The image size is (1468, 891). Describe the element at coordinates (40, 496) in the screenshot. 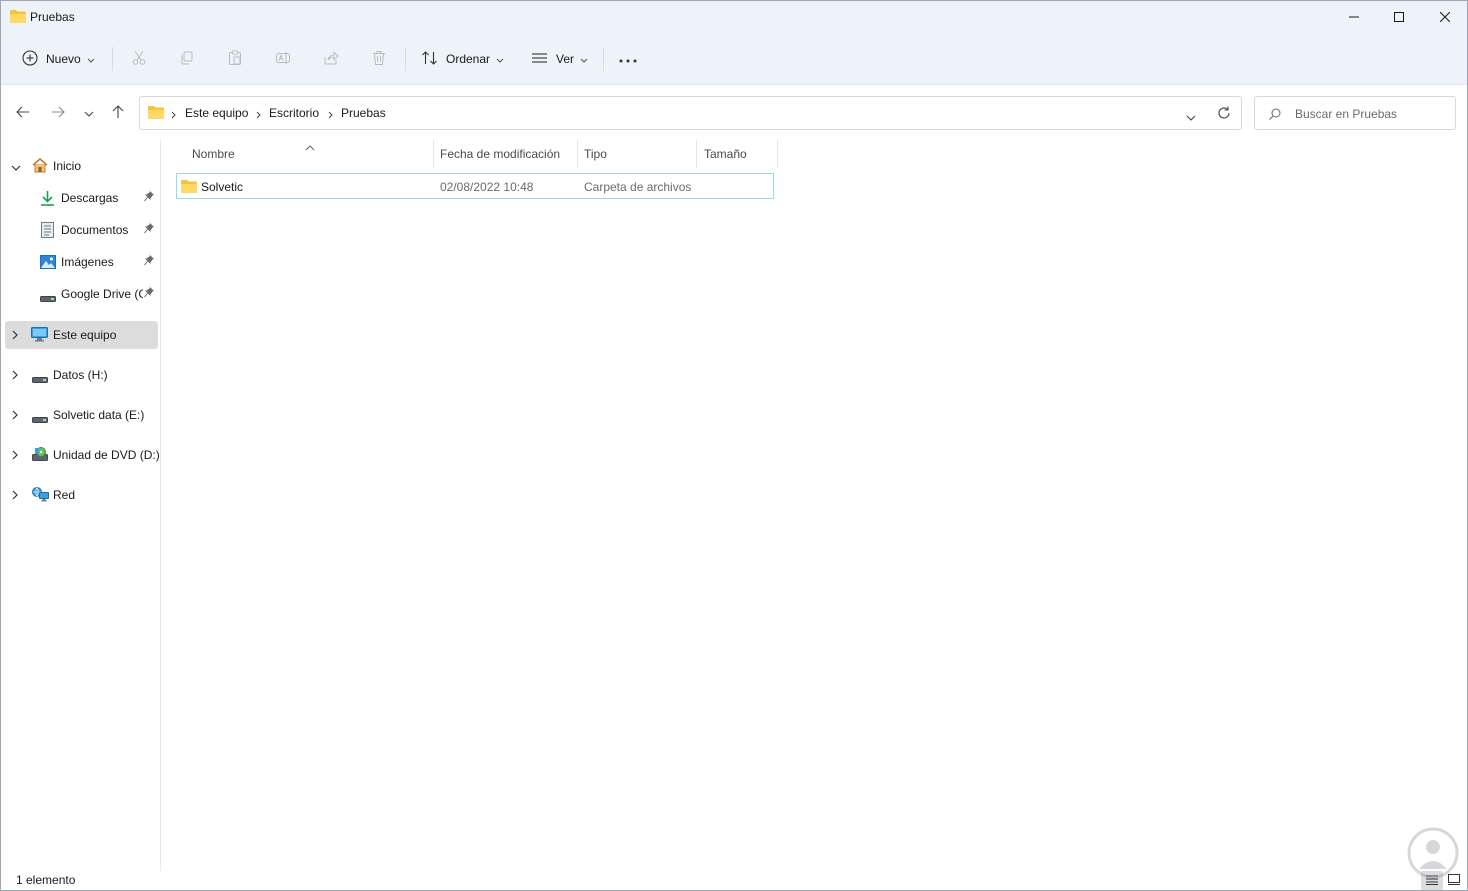

I see `network-icon` at that location.